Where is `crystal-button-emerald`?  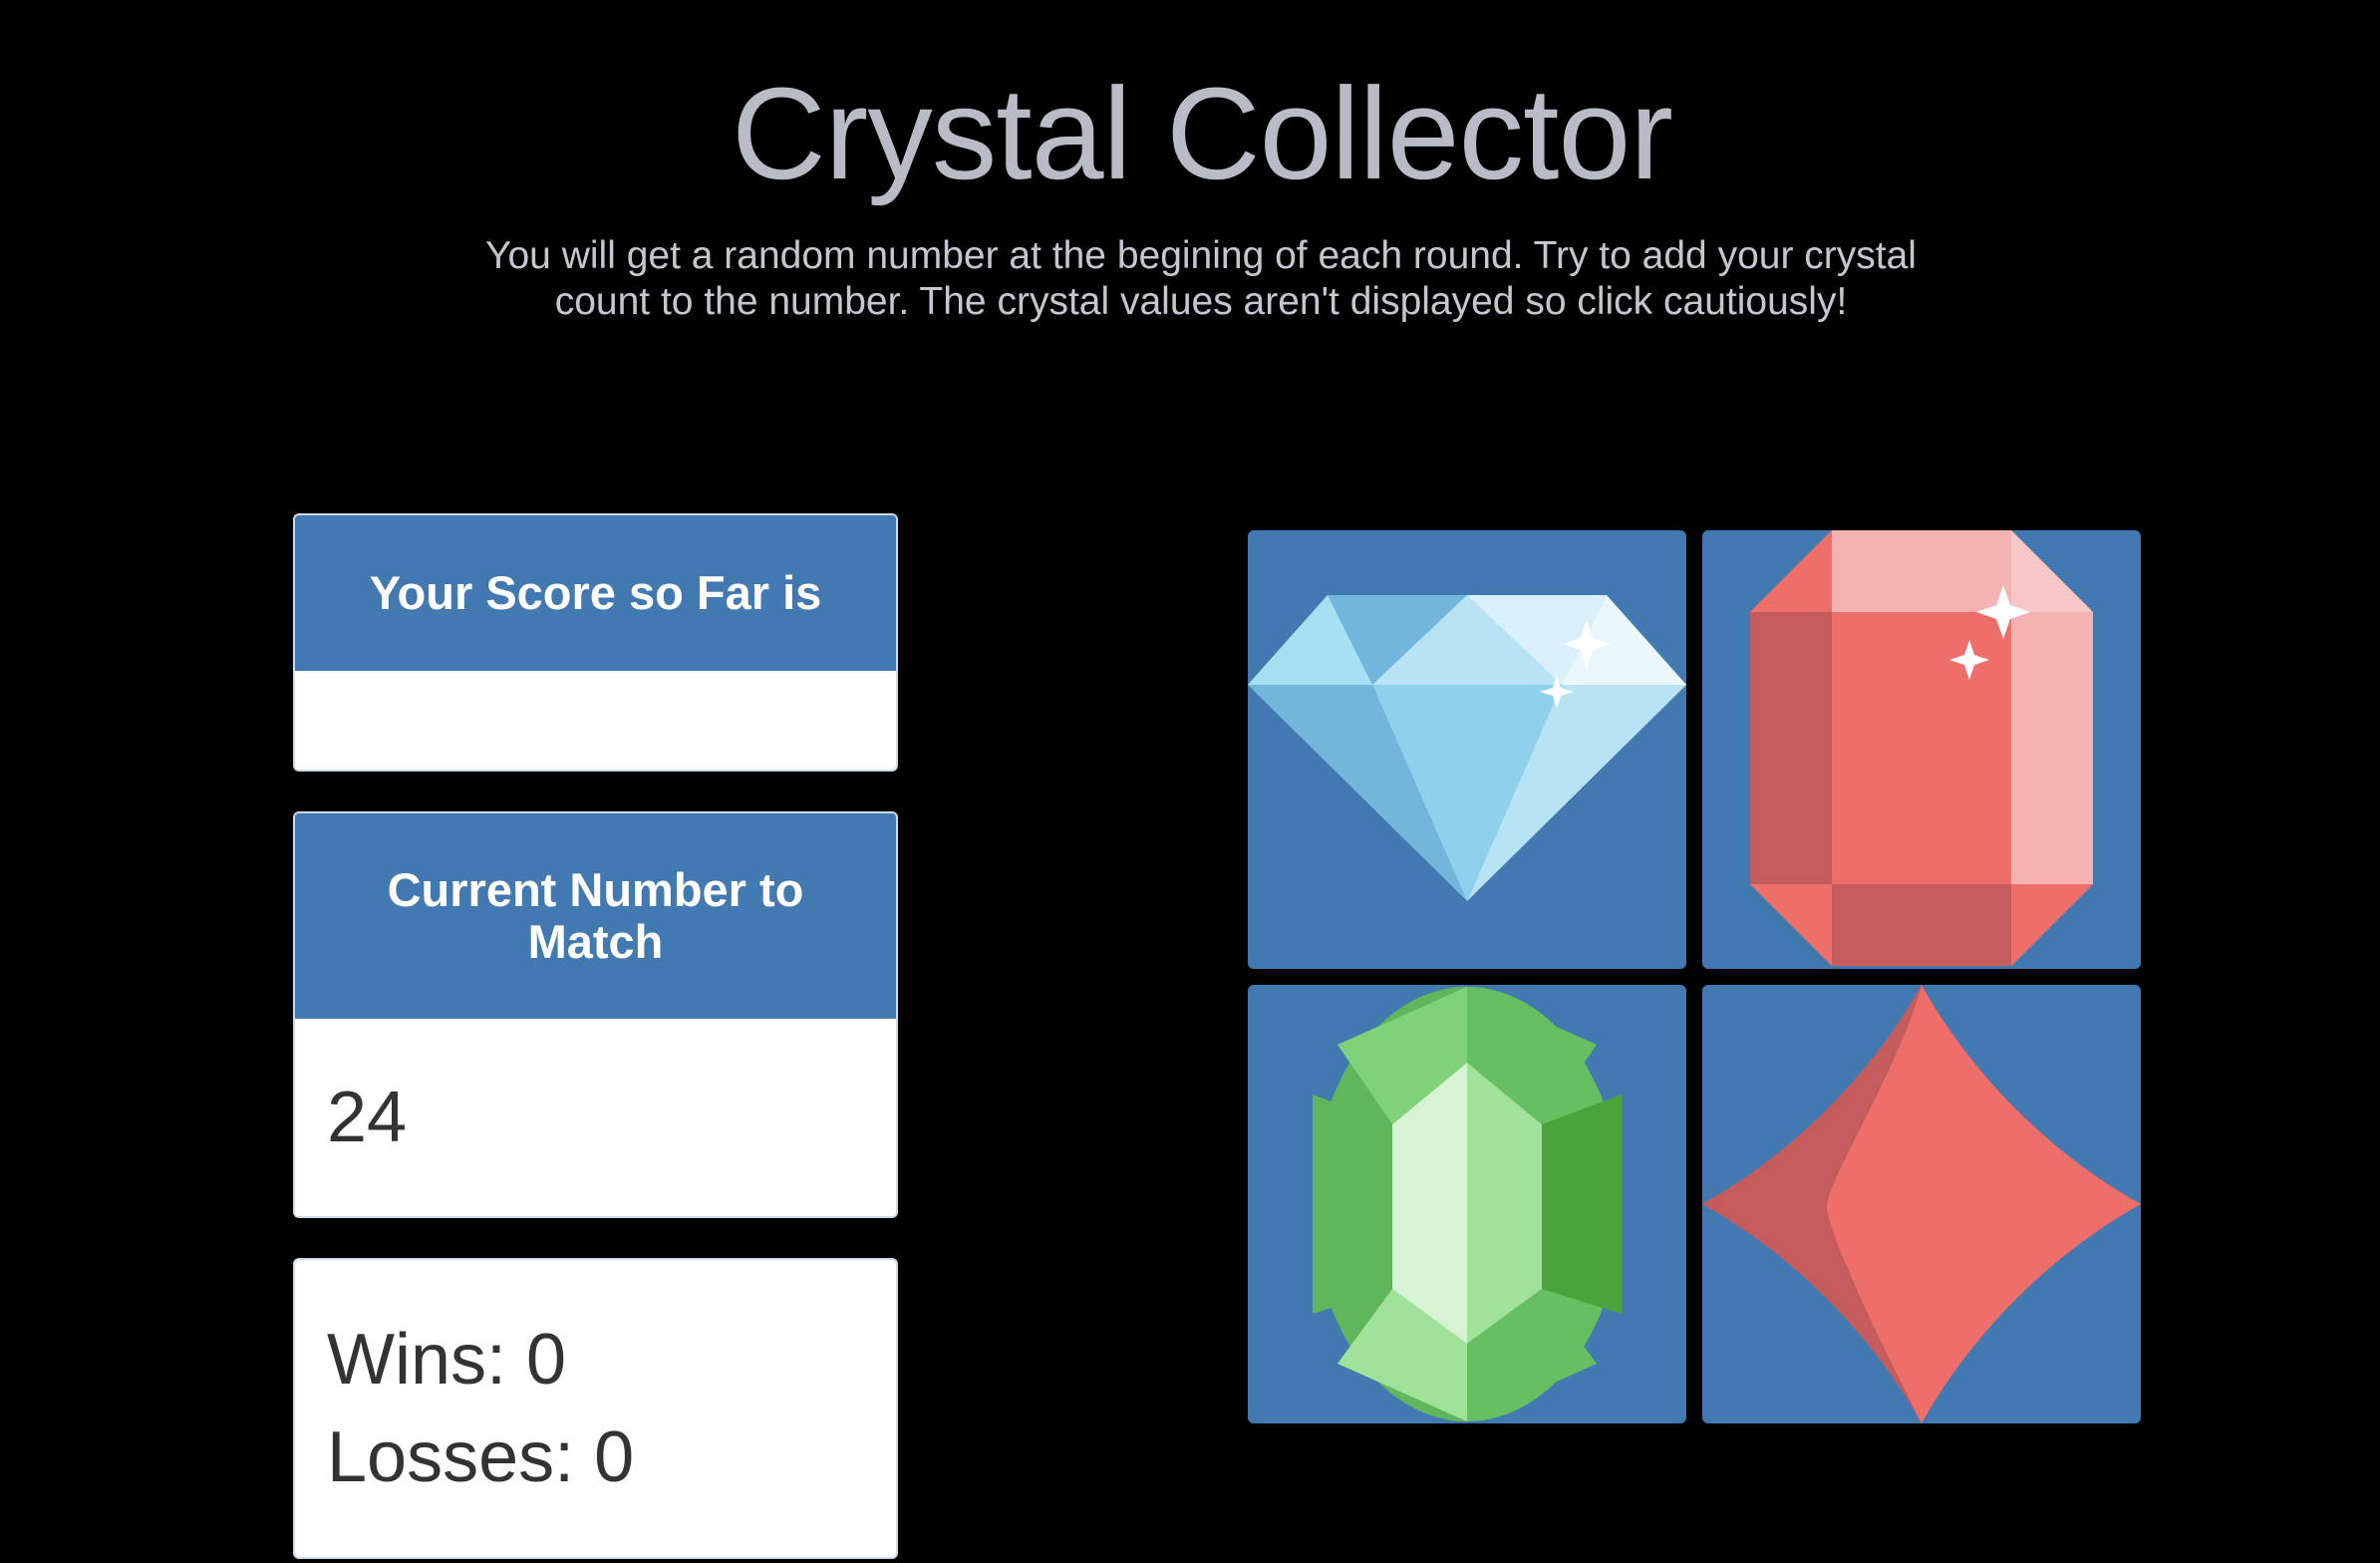 crystal-button-emerald is located at coordinates (1467, 1204).